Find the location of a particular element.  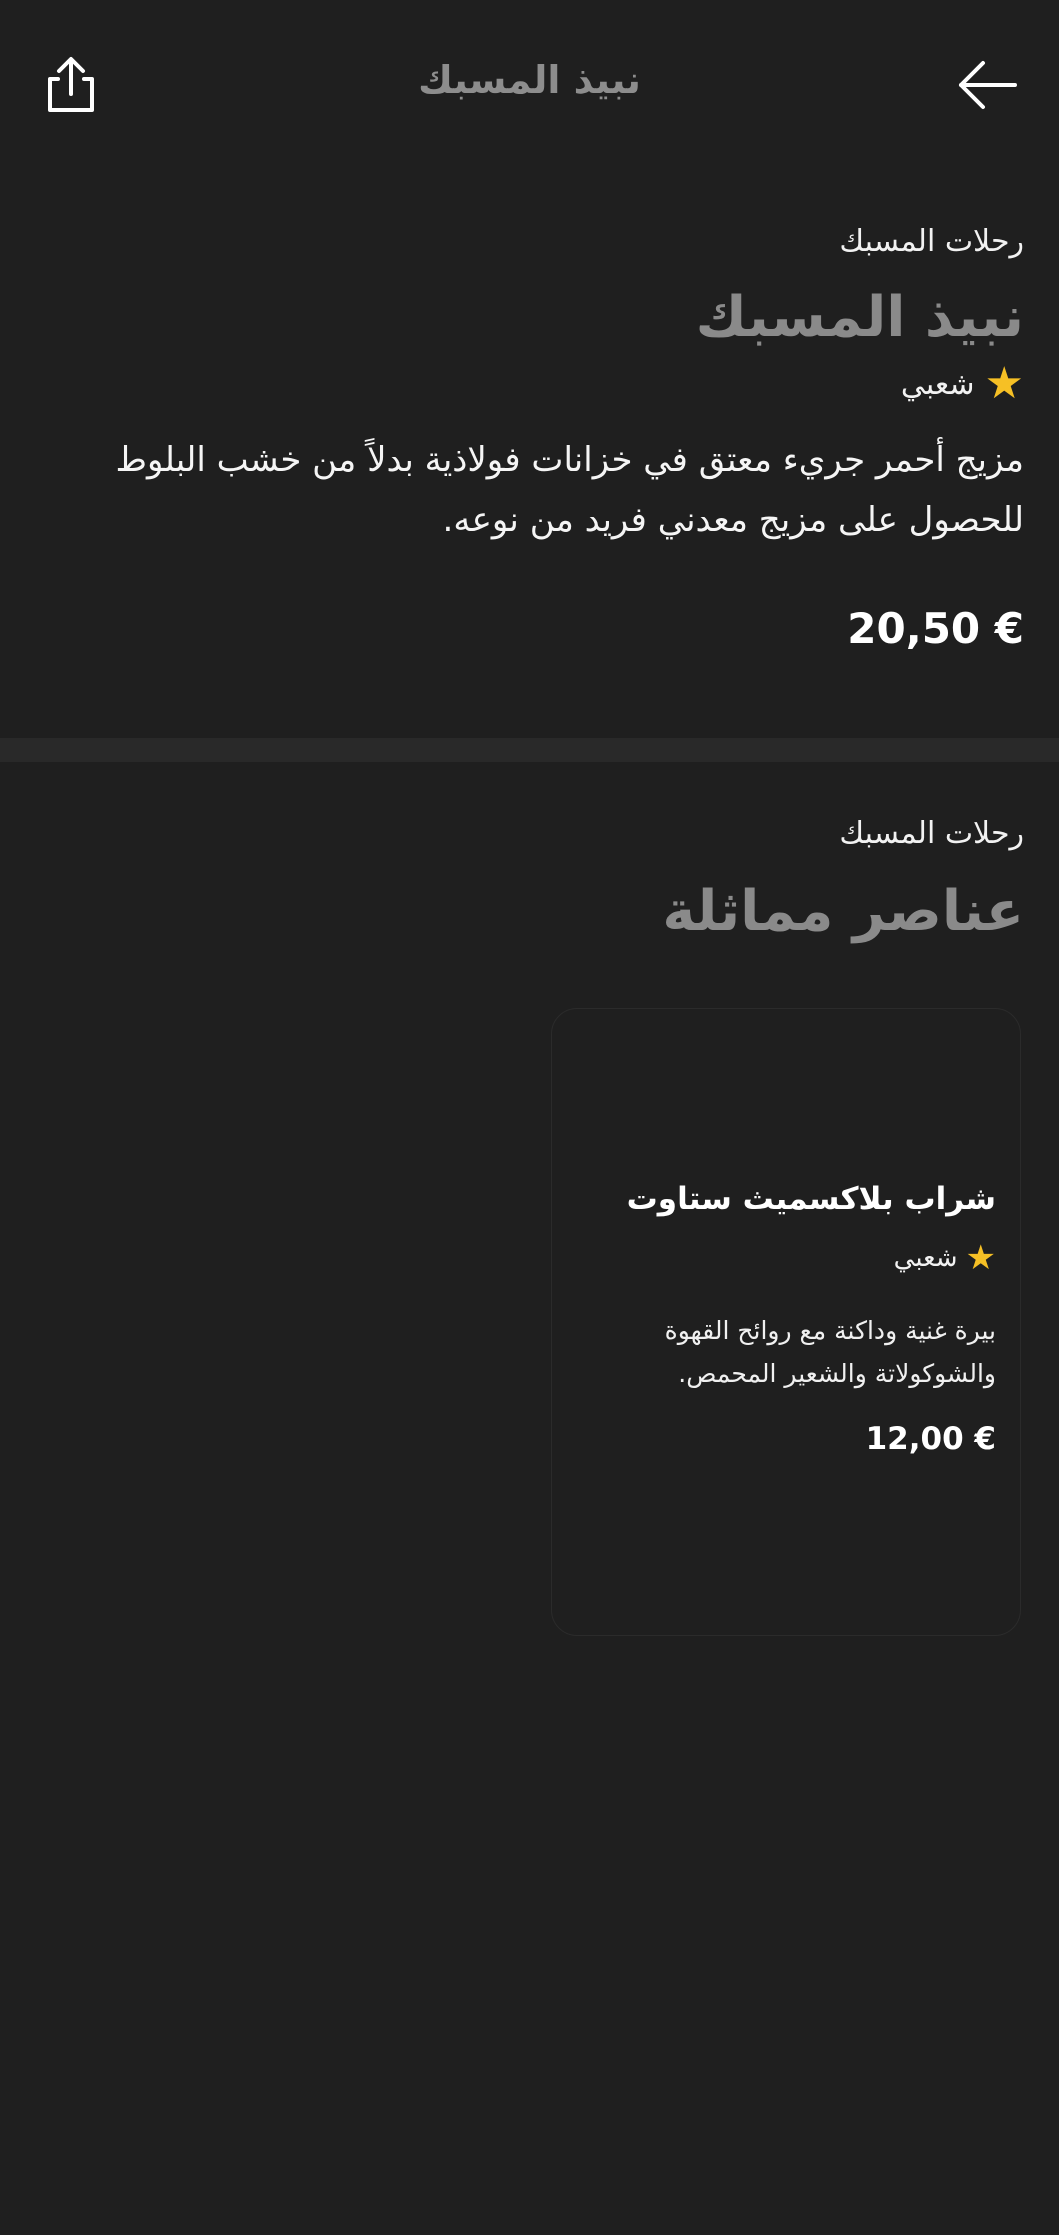

product-category: رحلات المسبك is located at coordinates (931, 241).